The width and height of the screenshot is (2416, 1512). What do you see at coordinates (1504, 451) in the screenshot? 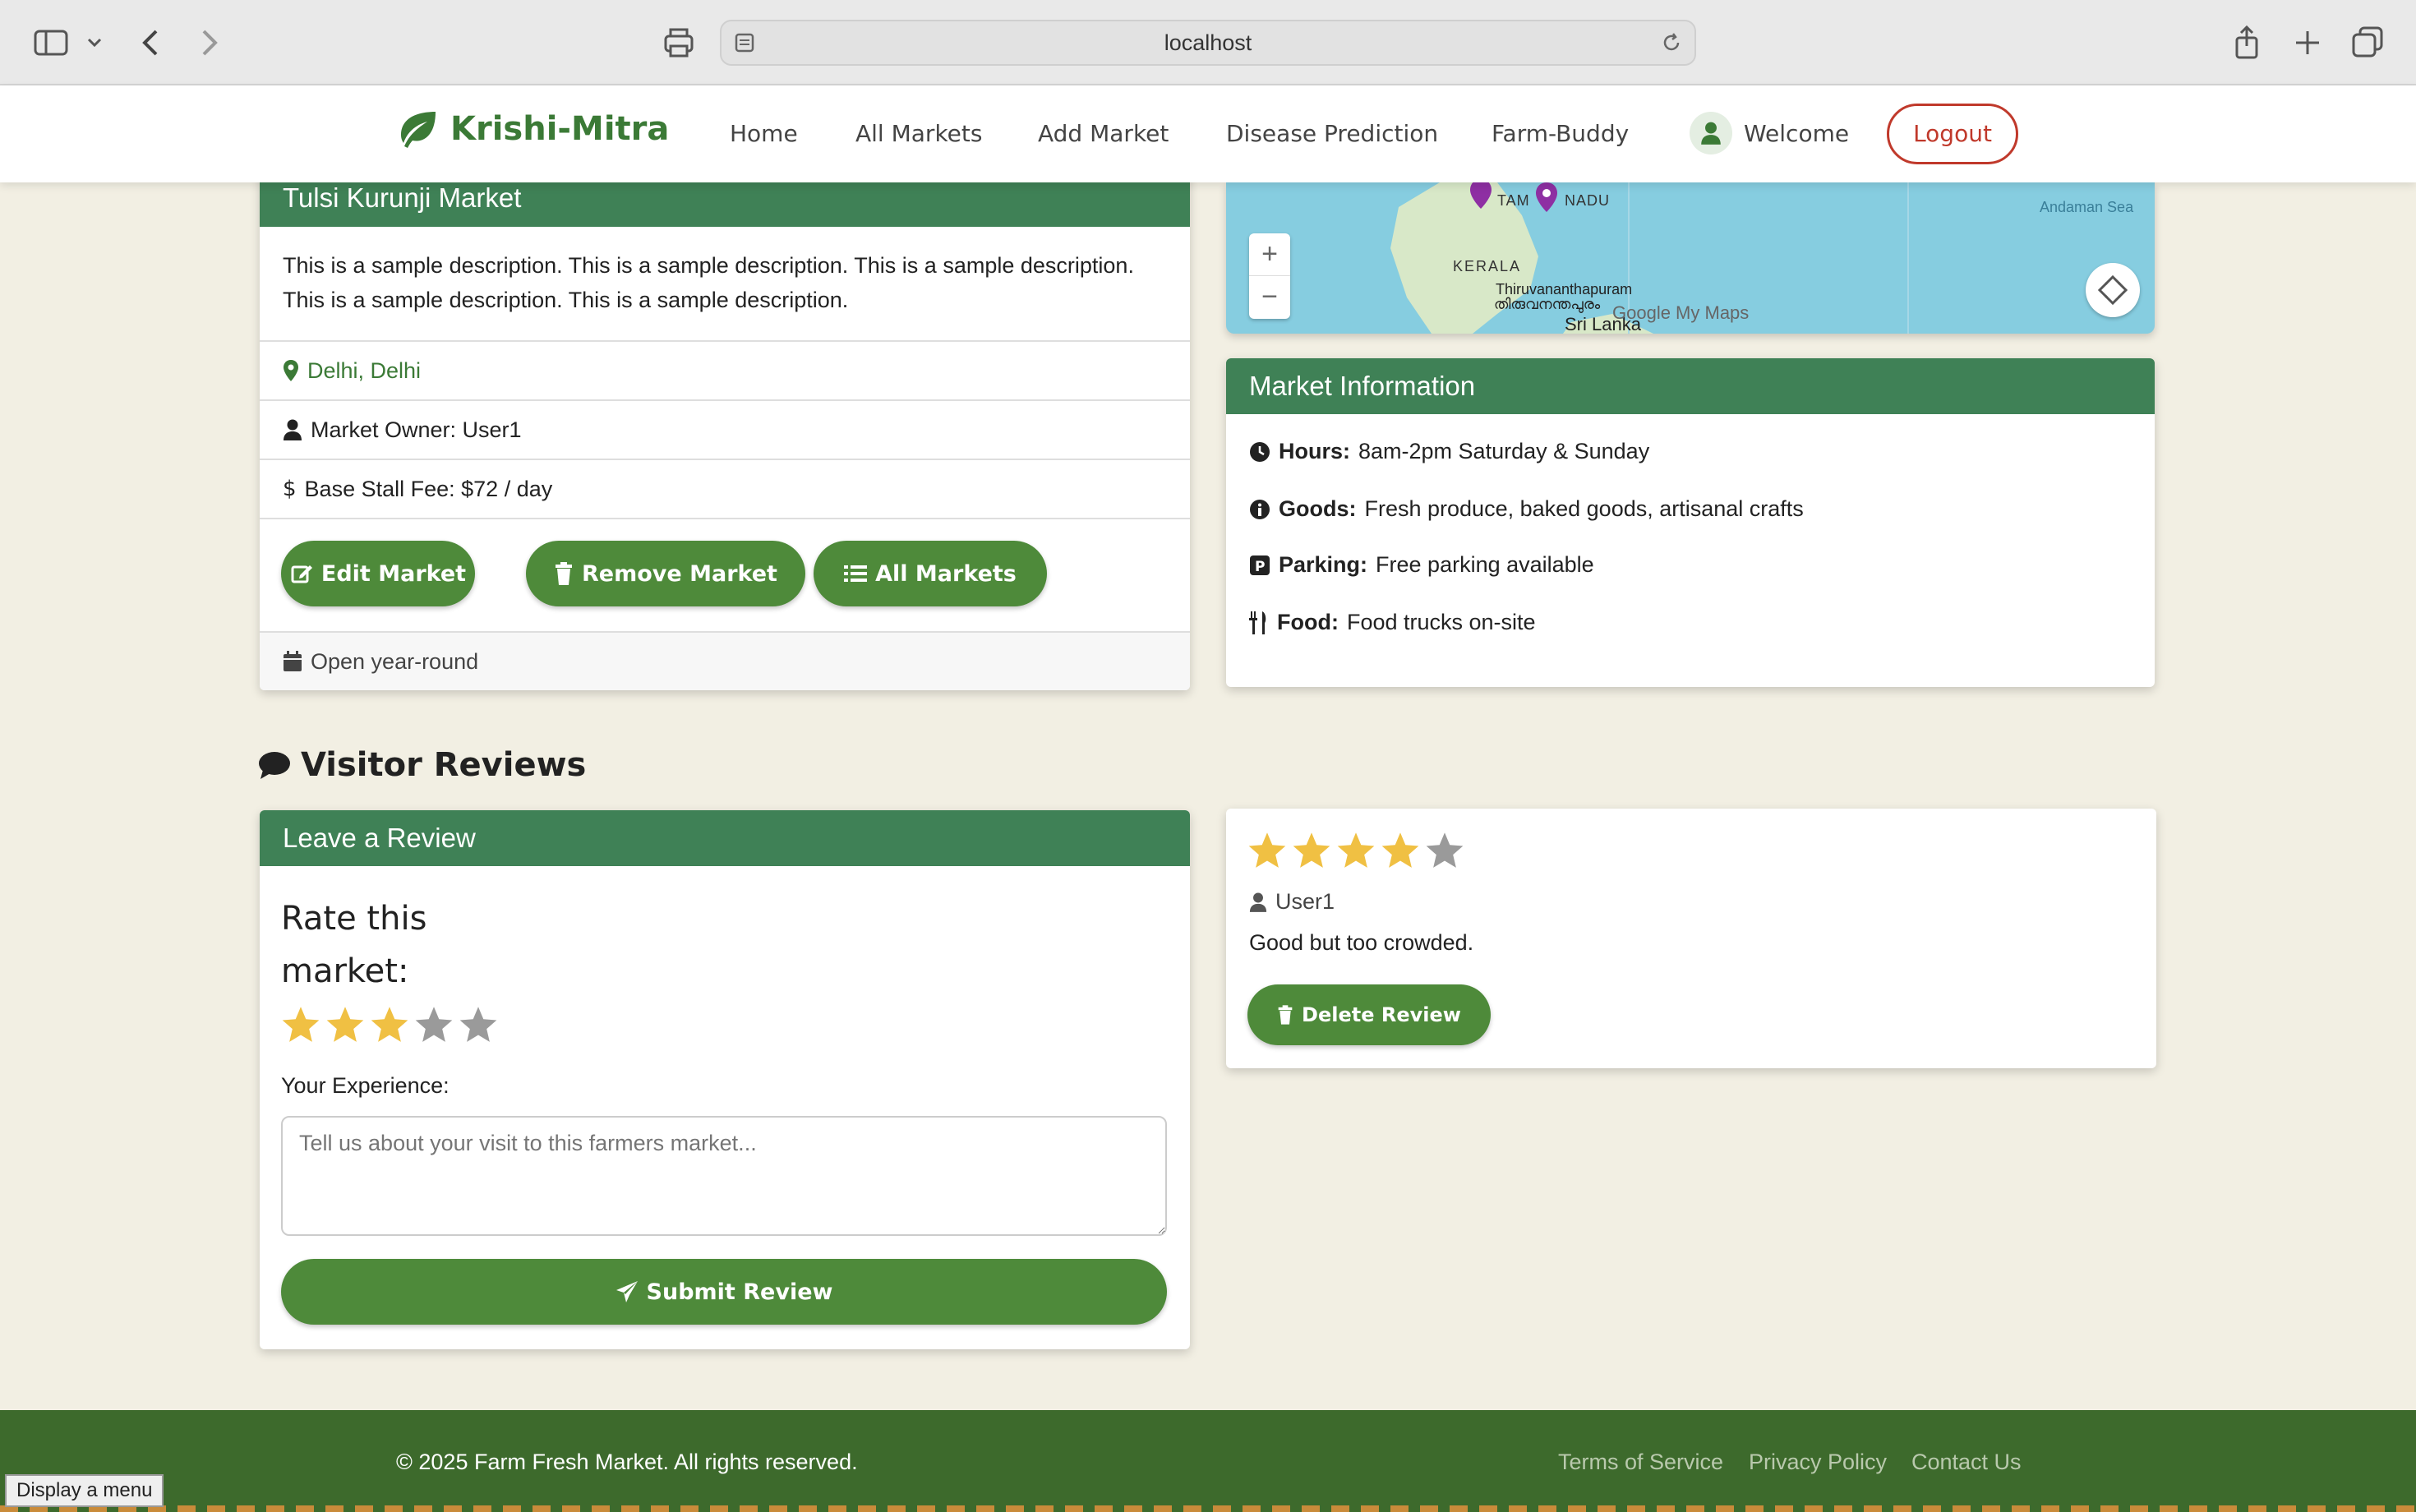
I see `info-hours-value: 8am-2pm Saturday & Sunday` at bounding box center [1504, 451].